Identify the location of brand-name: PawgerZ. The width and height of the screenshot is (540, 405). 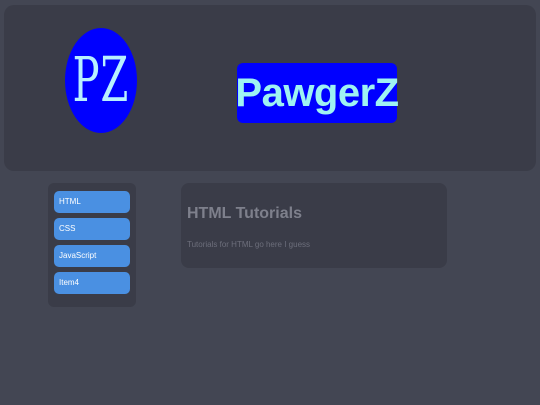
(317, 92).